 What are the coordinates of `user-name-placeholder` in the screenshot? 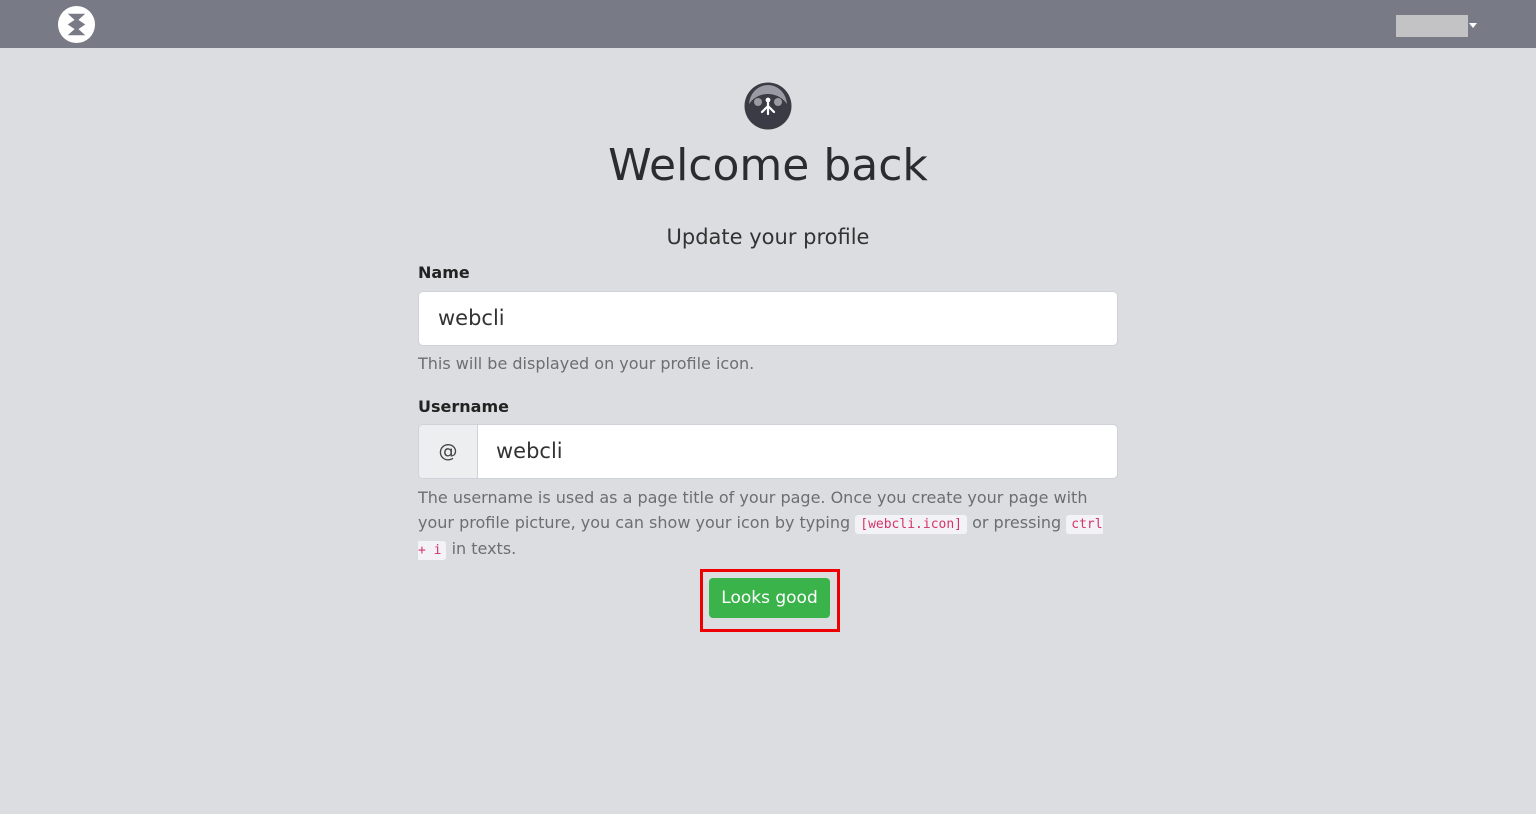 It's located at (1432, 26).